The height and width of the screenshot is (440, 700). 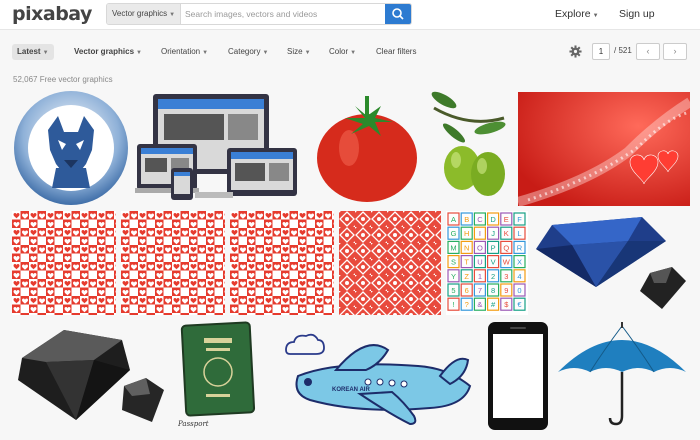 What do you see at coordinates (454, 233) in the screenshot?
I see `svg-text: G` at bounding box center [454, 233].